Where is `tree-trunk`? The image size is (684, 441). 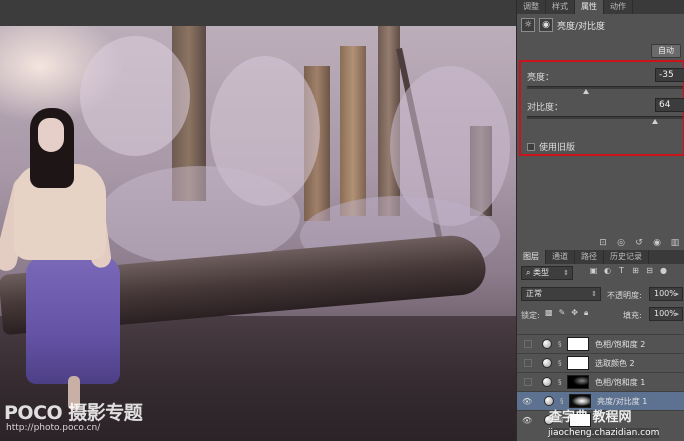
tree-trunk is located at coordinates (353, 131).